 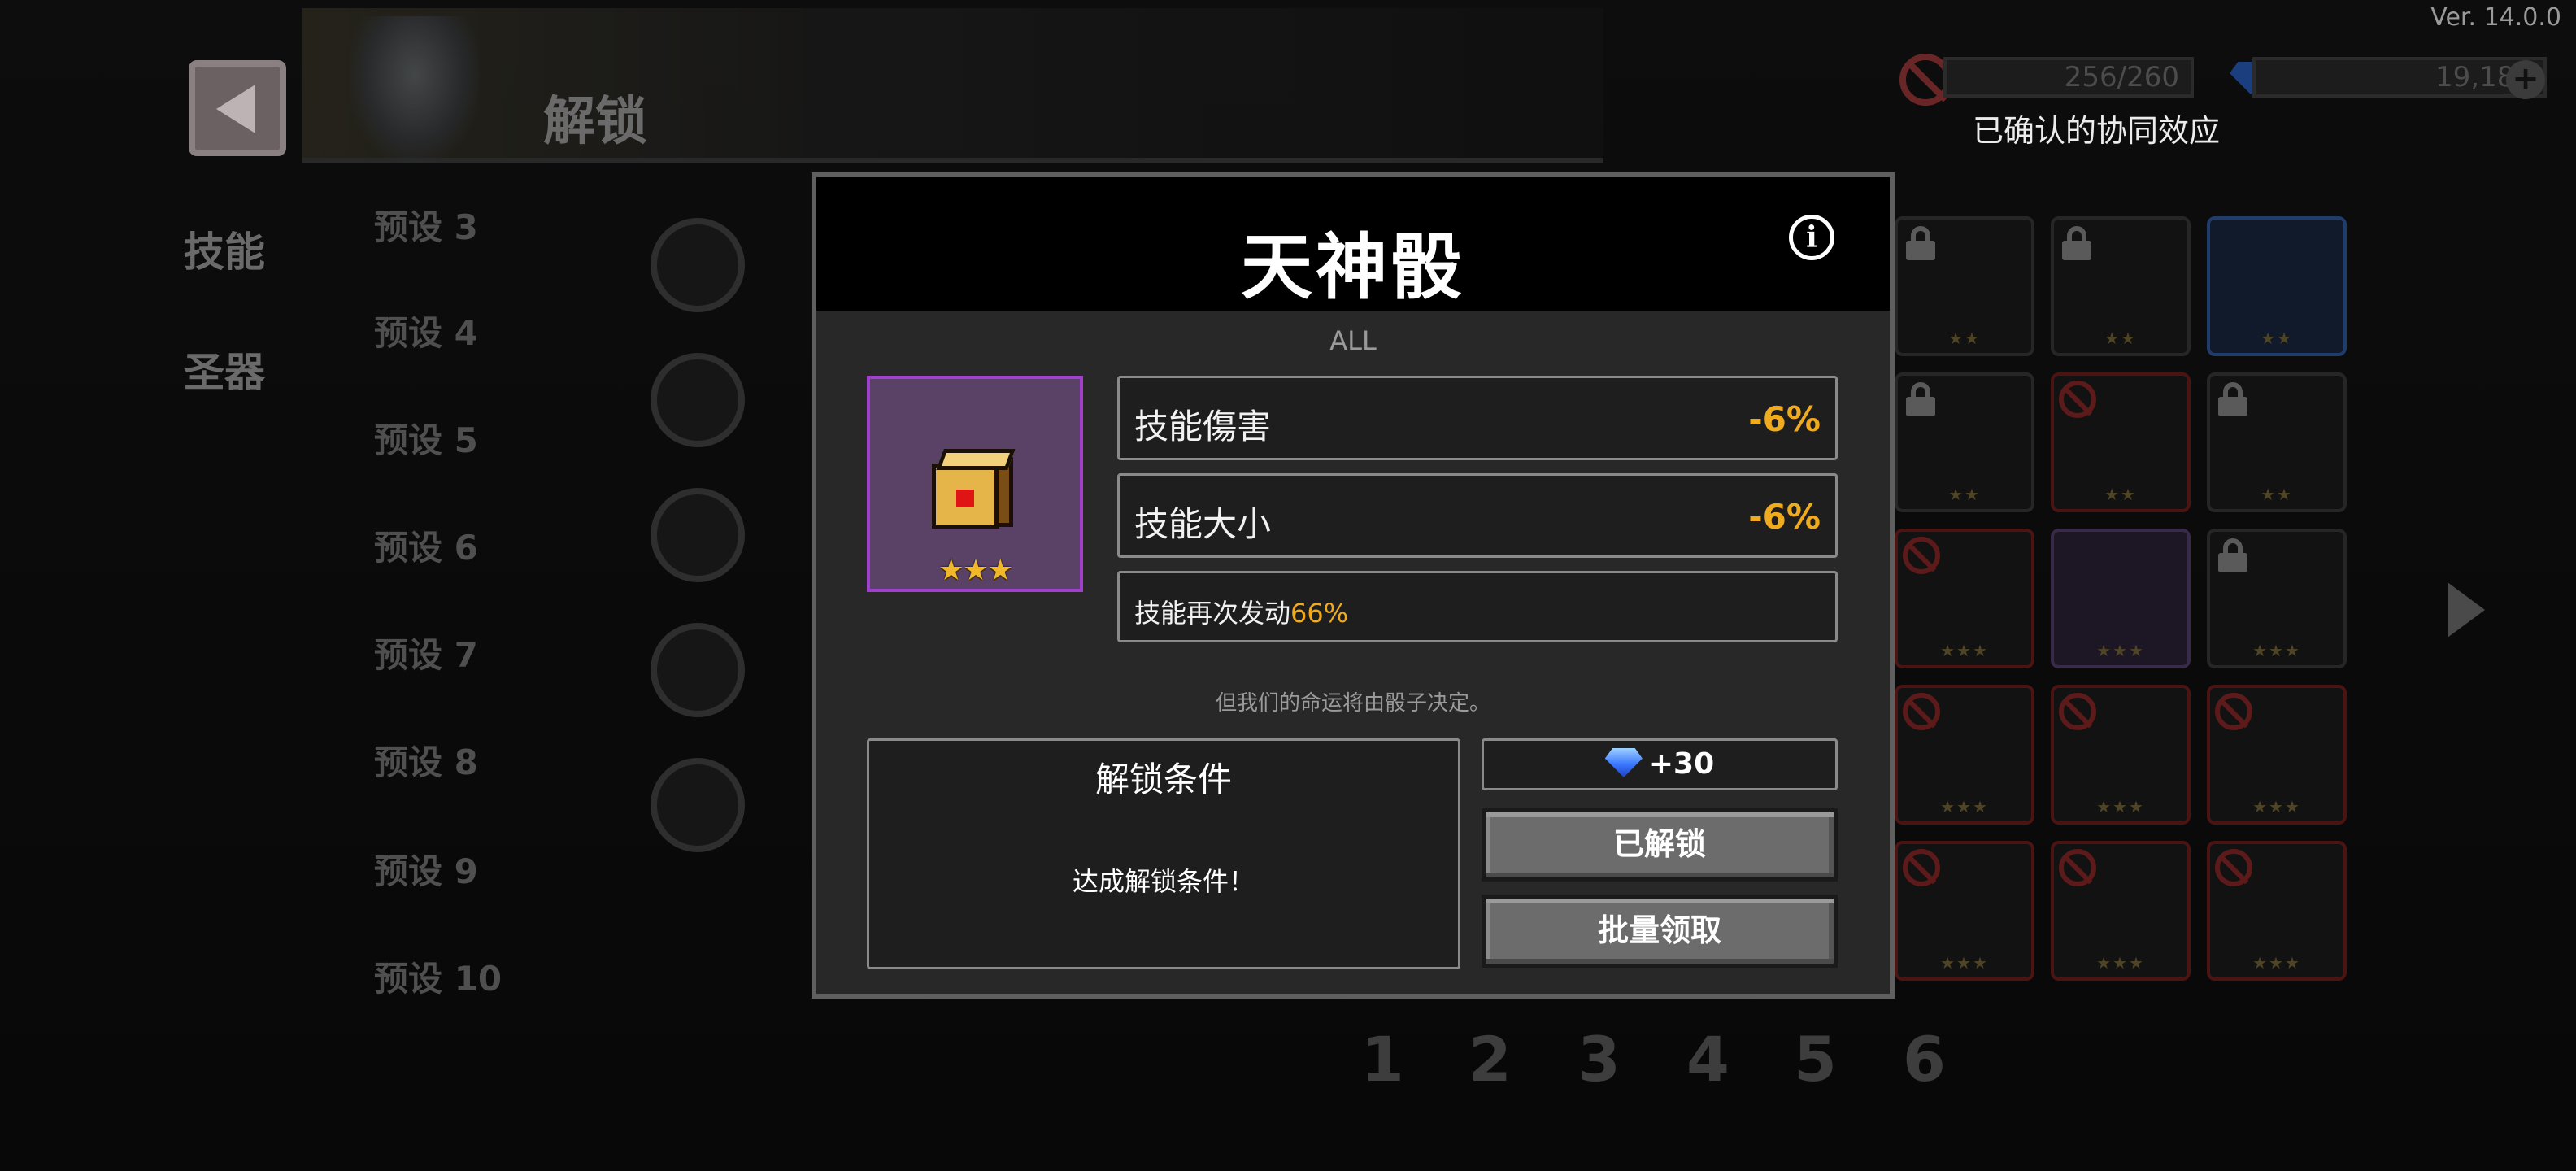 I want to click on unlock-condition-box: 解锁条件 达成解锁条件！, so click(x=1163, y=854).